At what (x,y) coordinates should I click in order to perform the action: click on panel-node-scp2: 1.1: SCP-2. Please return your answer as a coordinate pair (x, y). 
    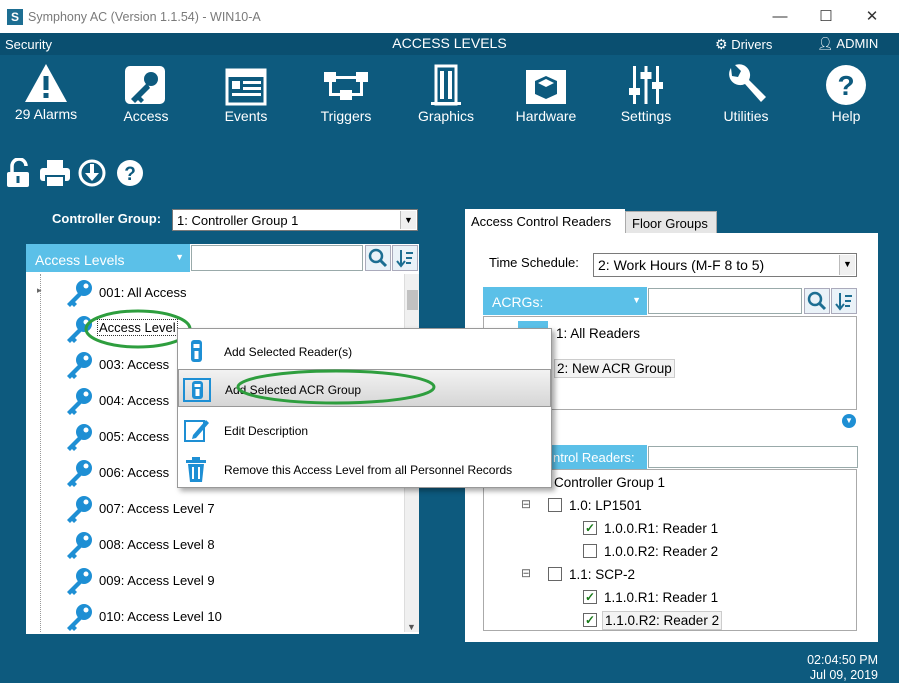
    Looking at the image, I should click on (602, 574).